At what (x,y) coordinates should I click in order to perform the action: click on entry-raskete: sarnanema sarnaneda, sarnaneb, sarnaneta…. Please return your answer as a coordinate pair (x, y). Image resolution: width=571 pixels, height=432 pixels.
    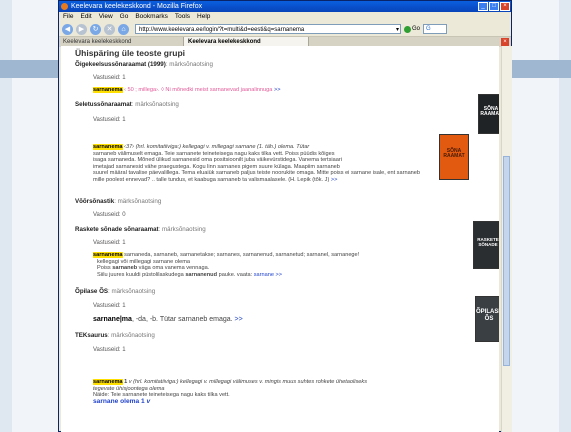
    Looking at the image, I should click on (226, 265).